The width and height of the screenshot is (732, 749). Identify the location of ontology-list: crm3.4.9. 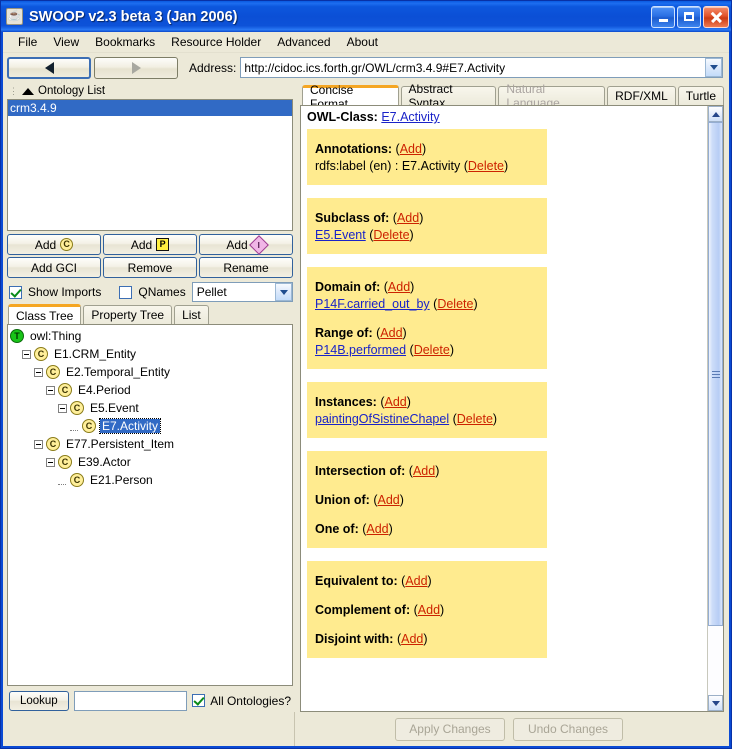
(150, 165).